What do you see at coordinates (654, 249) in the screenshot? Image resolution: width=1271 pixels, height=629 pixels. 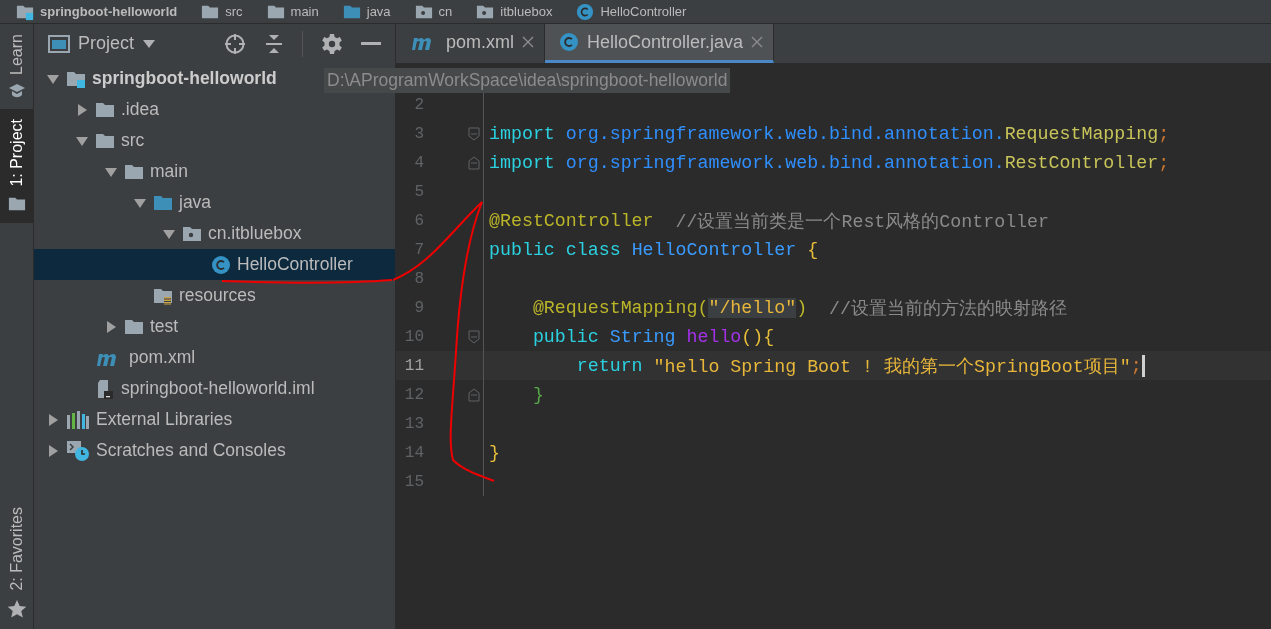 I see `code-line: public class HelloController {` at bounding box center [654, 249].